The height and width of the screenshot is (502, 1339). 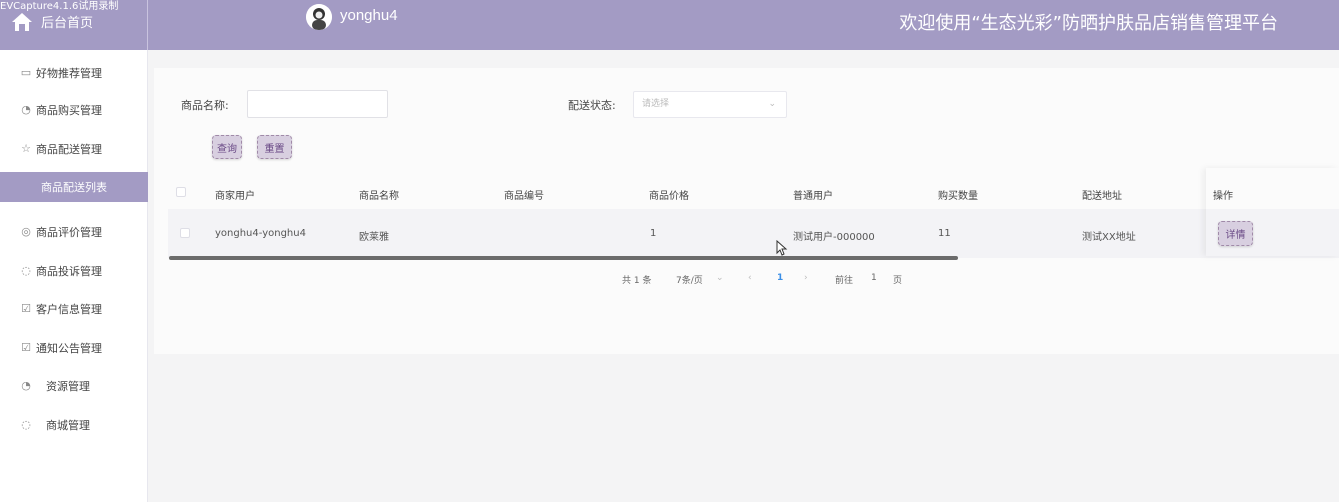 I want to click on cell-merchant: yonghu4-yonghu4, so click(x=260, y=233).